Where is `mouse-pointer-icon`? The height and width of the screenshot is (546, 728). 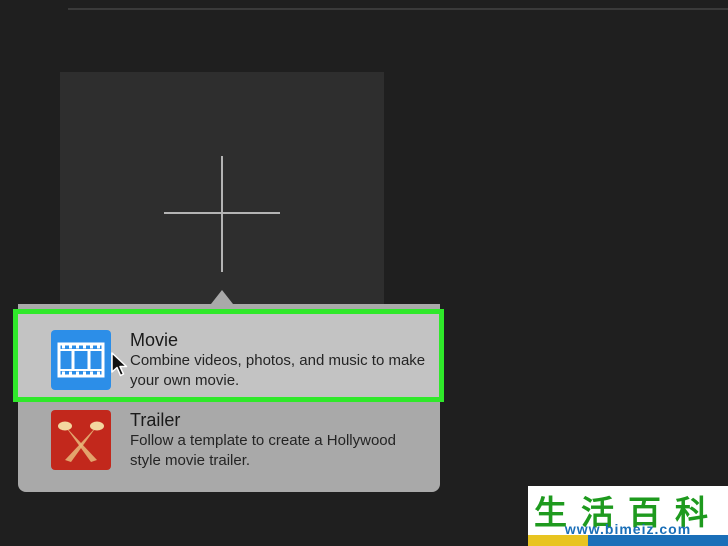
mouse-pointer-icon is located at coordinates (120, 367).